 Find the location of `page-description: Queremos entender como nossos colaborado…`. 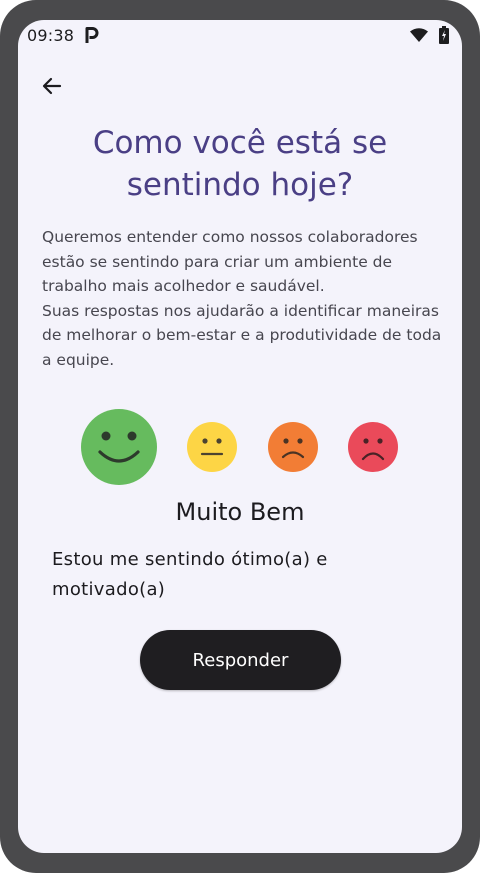

page-description: Queremos entender como nossos colaborado… is located at coordinates (242, 298).